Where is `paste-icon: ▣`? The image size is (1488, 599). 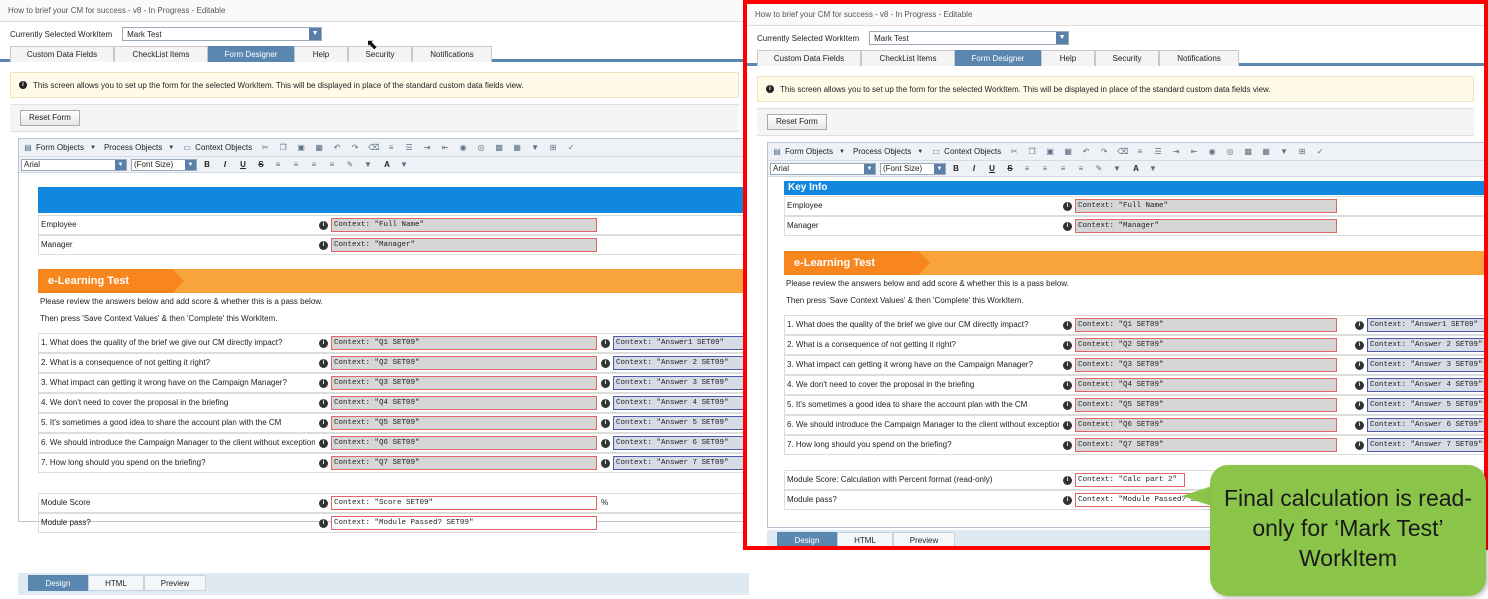
paste-icon: ▣ is located at coordinates (1050, 152).